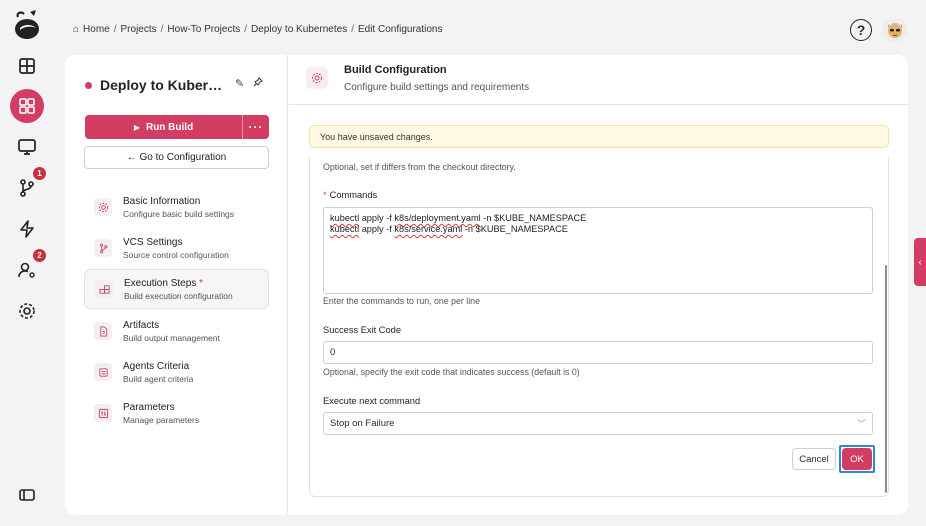  Describe the element at coordinates (103, 248) in the screenshot. I see `branch-icon` at that location.